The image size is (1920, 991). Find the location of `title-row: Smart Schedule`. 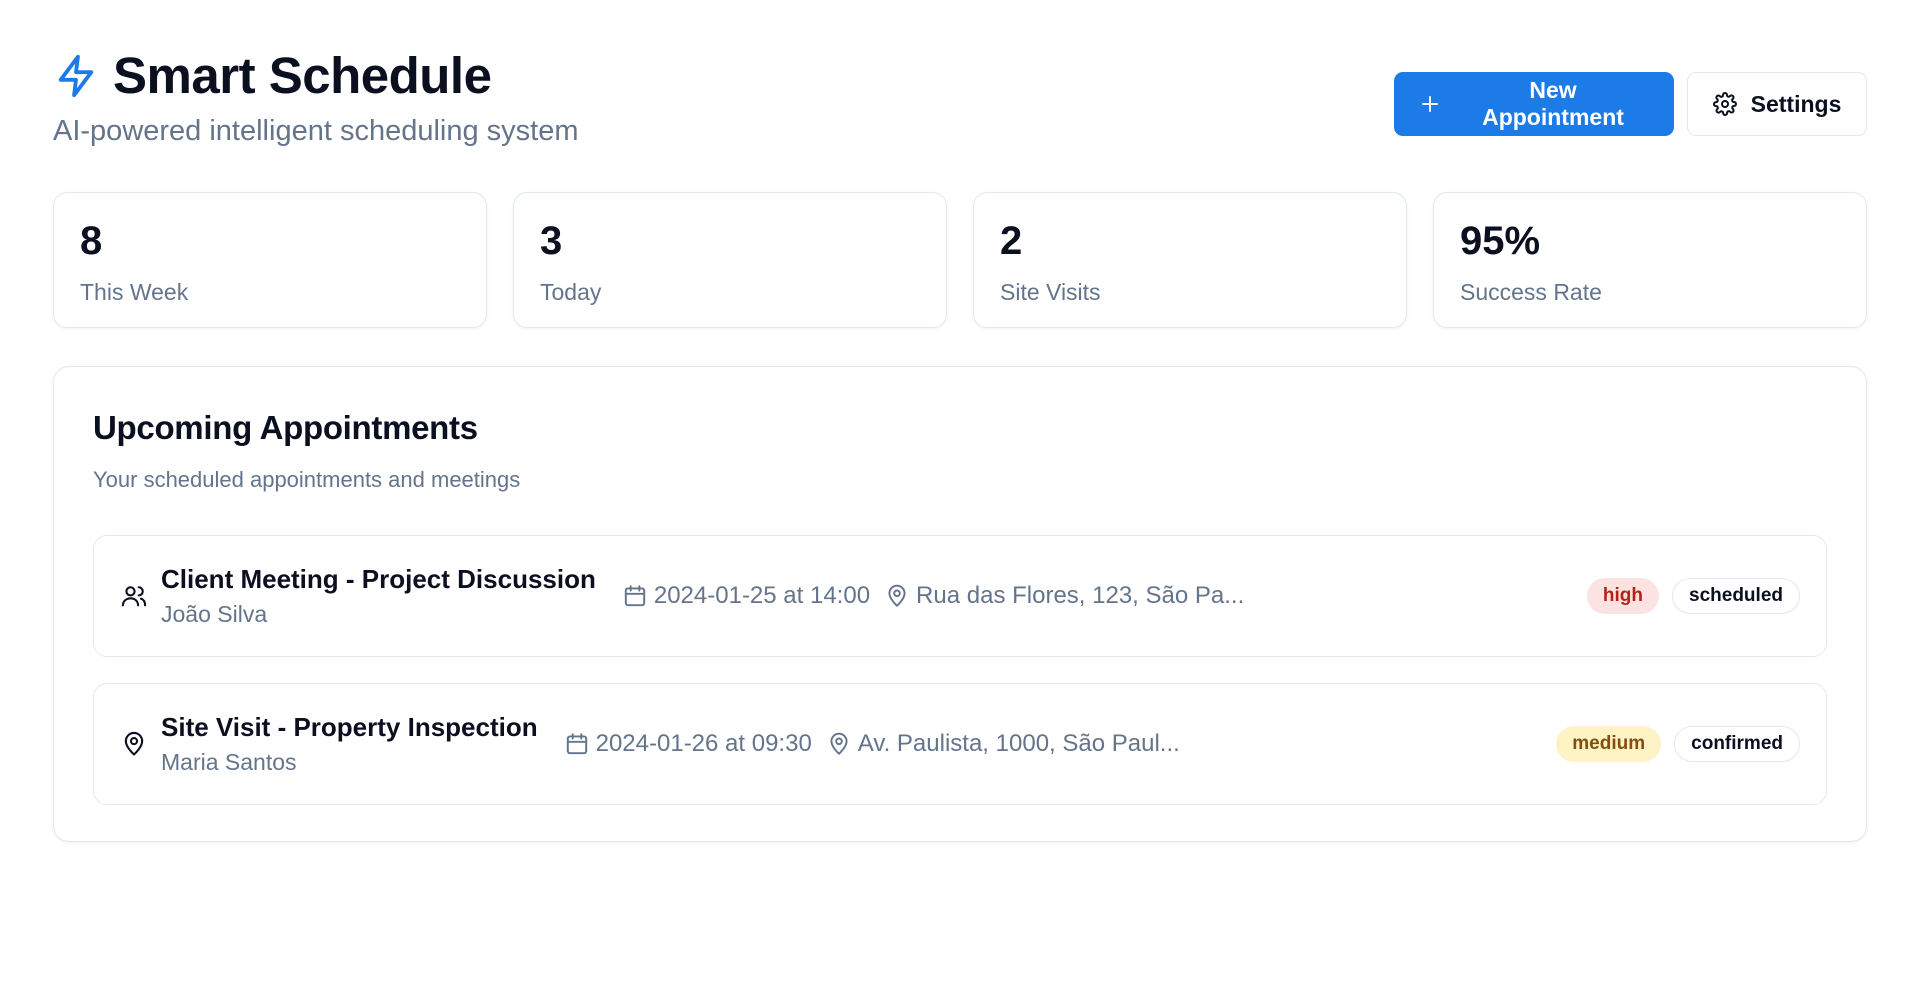

title-row: Smart Schedule is located at coordinates (316, 75).